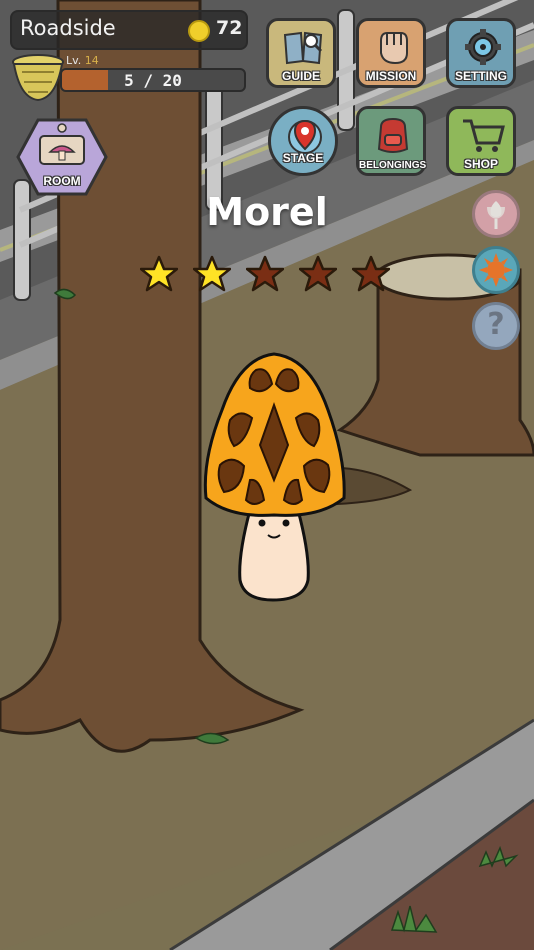  I want to click on coin-count: 72, so click(229, 28).